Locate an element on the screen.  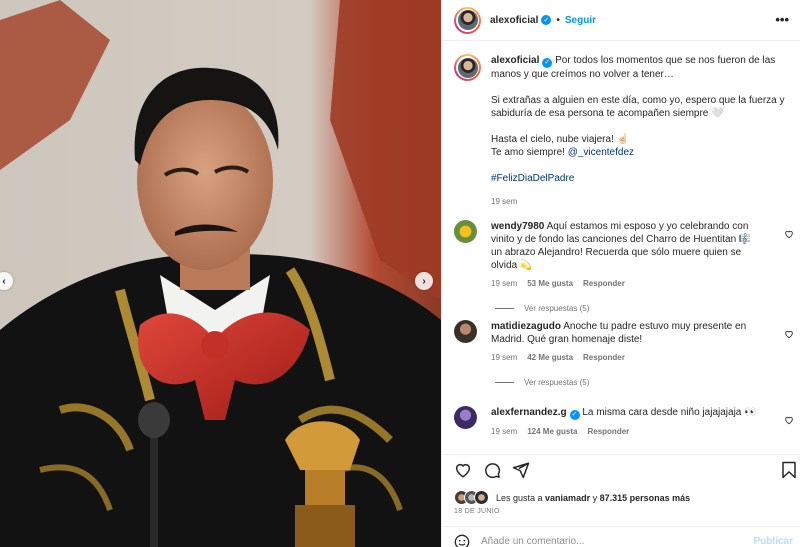
follow-button: Seguir is located at coordinates (580, 20).